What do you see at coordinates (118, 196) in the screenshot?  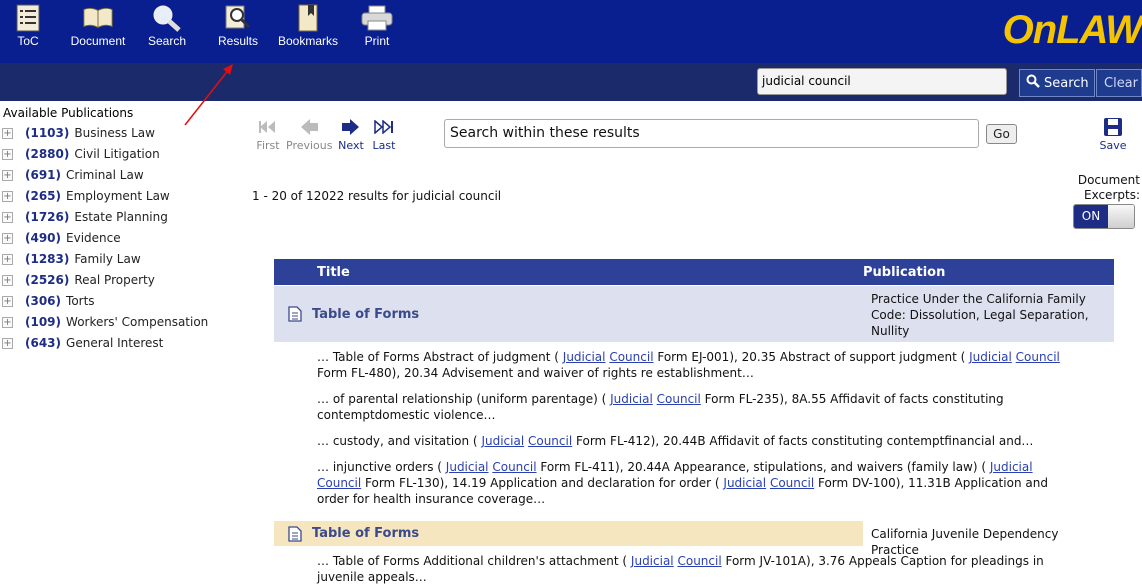 I see `sidebar-item-label: Employment Law` at bounding box center [118, 196].